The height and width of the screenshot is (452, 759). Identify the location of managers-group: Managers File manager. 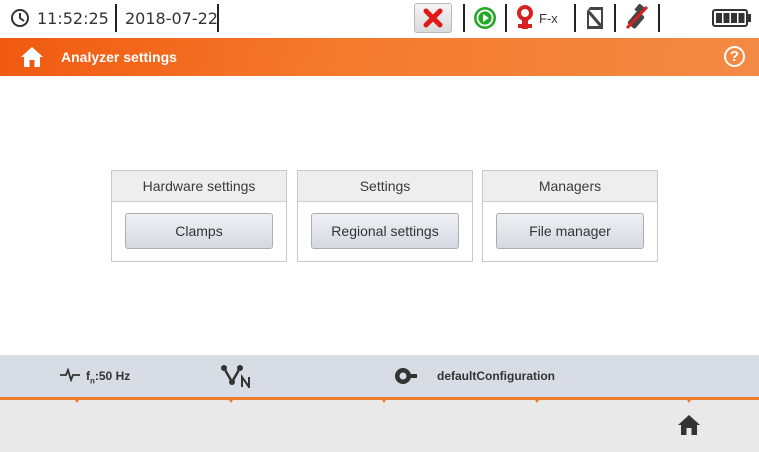
(570, 216).